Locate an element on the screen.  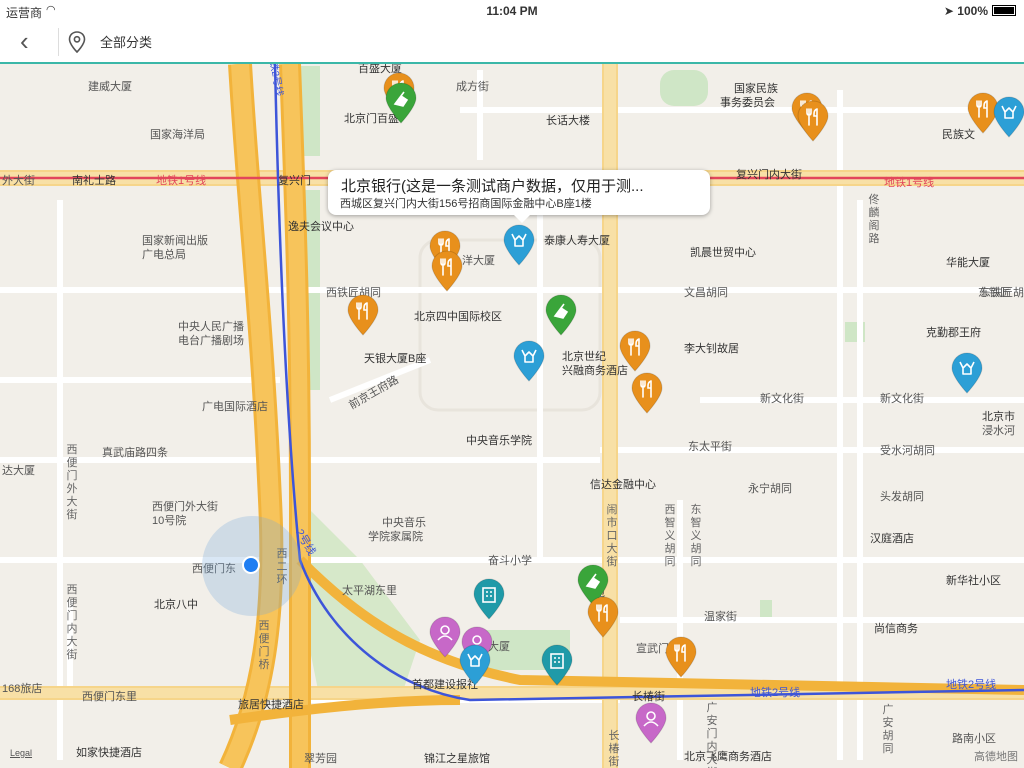
map-label: 永宁胡同 is located at coordinates (770, 489).